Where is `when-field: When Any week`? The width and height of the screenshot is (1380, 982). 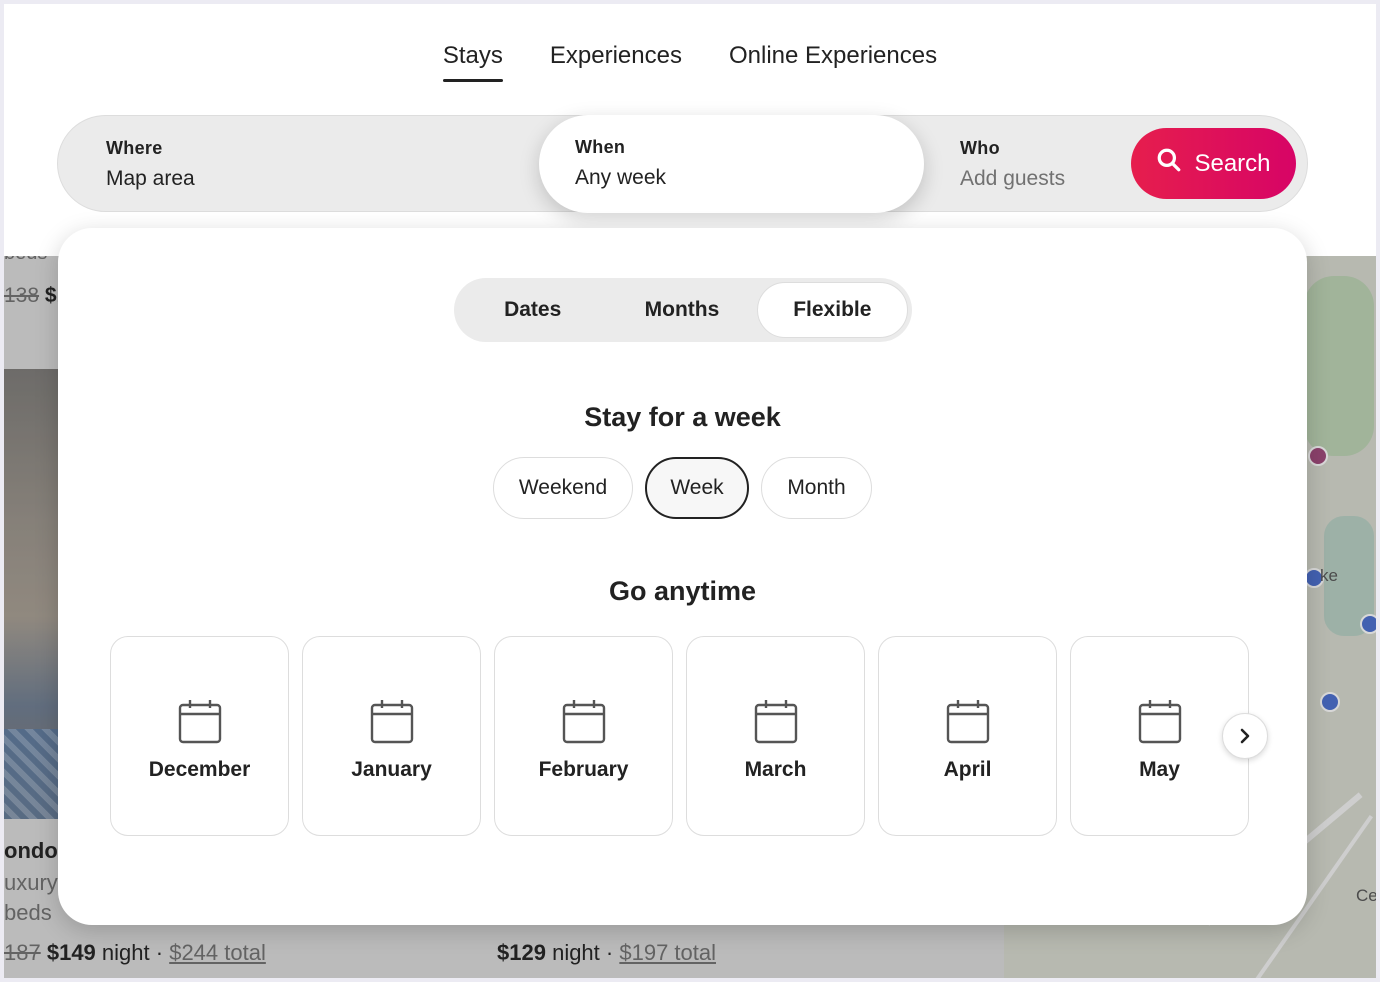
when-field: When Any week is located at coordinates (731, 164).